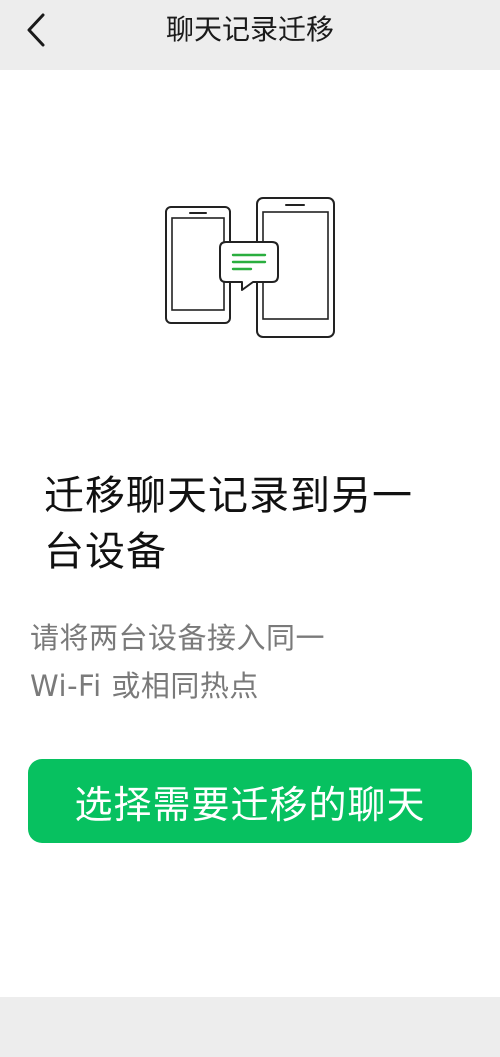 The image size is (500, 1057). What do you see at coordinates (144, 686) in the screenshot?
I see `description-line-2: Wi-Fi 或相同热点` at bounding box center [144, 686].